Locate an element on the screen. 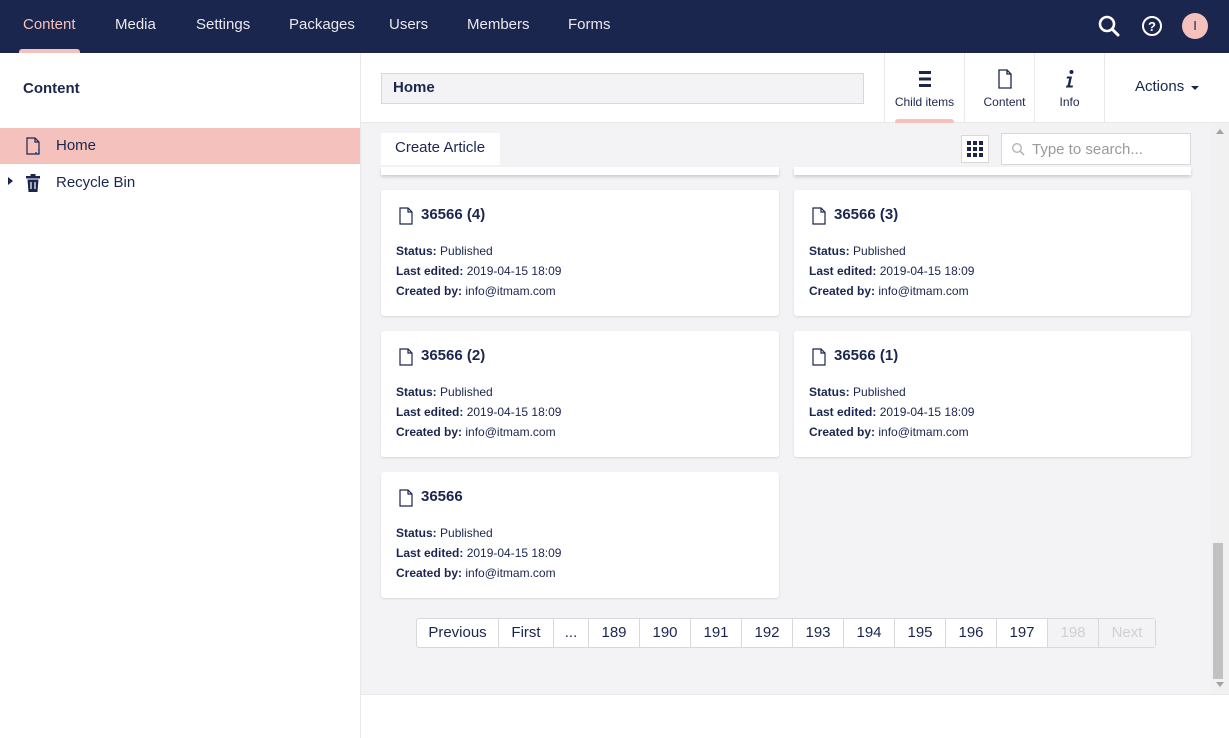  tab-info: Info is located at coordinates (1069, 88).